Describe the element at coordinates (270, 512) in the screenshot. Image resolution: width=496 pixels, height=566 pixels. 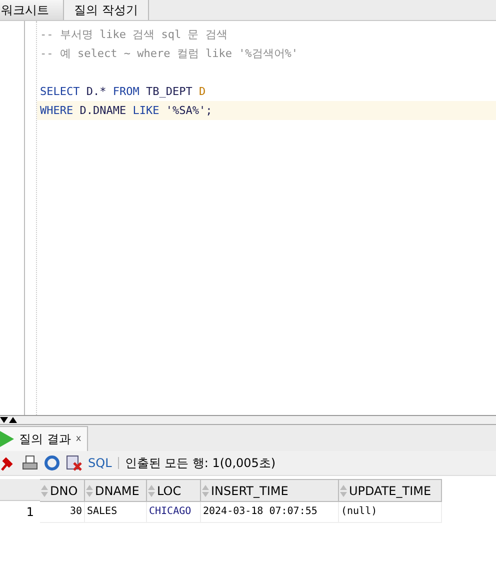
I see `table-cell: 2024-03-18 07:07:55` at that location.